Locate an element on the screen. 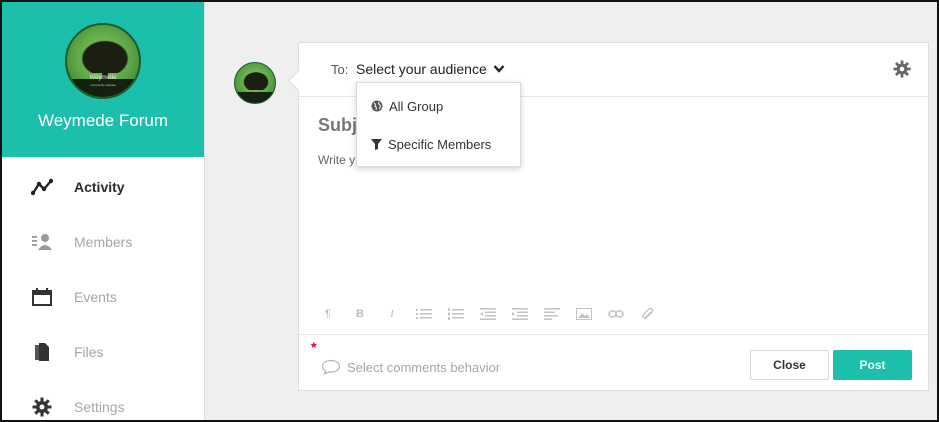 This screenshot has width=939, height=422. audience-select-label: Select your audience is located at coordinates (421, 69).